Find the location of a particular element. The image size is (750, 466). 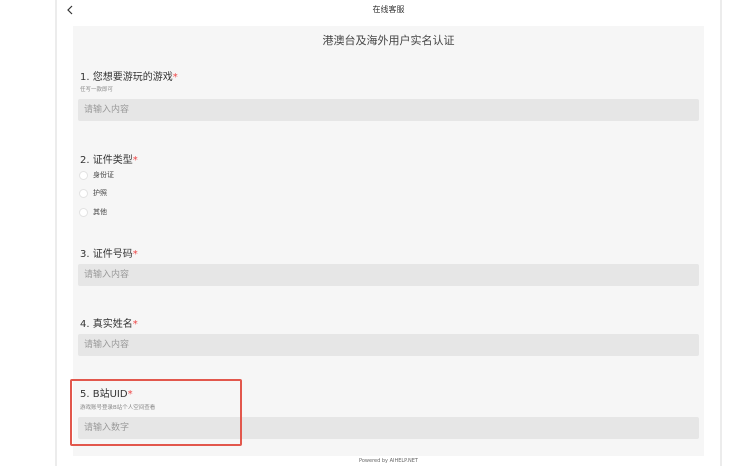

panel-shadow-right is located at coordinates (721, 233).